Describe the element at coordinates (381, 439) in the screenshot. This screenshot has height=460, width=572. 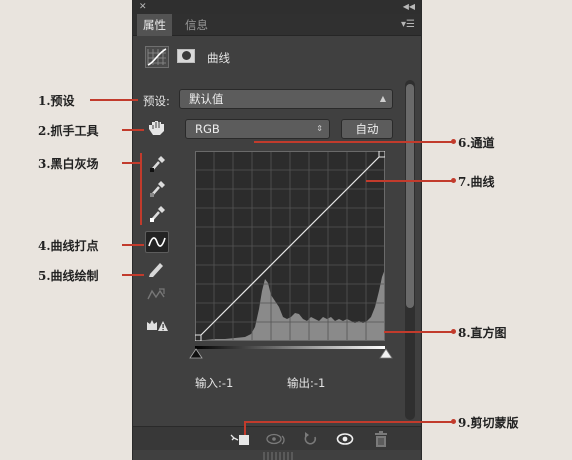
I see `trash-icon` at that location.